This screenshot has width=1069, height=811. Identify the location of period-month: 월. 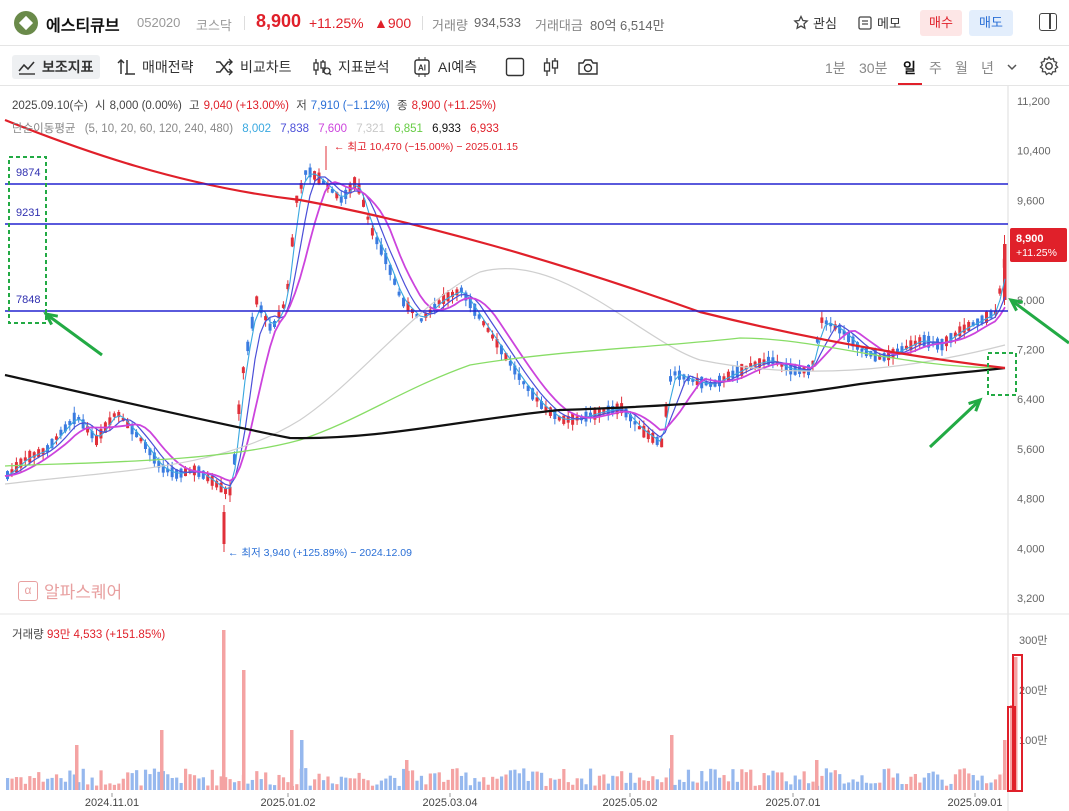
(961, 68).